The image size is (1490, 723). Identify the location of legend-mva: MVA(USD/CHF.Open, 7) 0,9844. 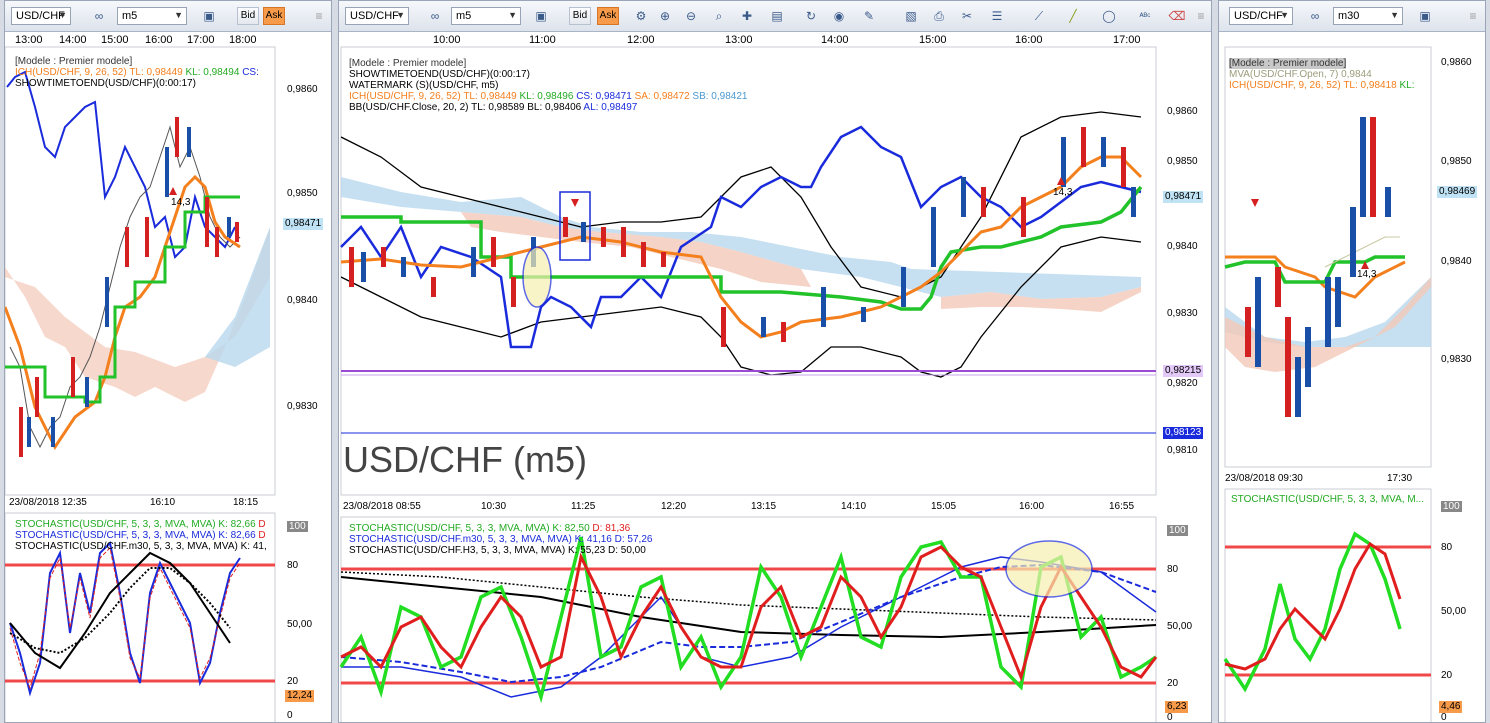
(1300, 74).